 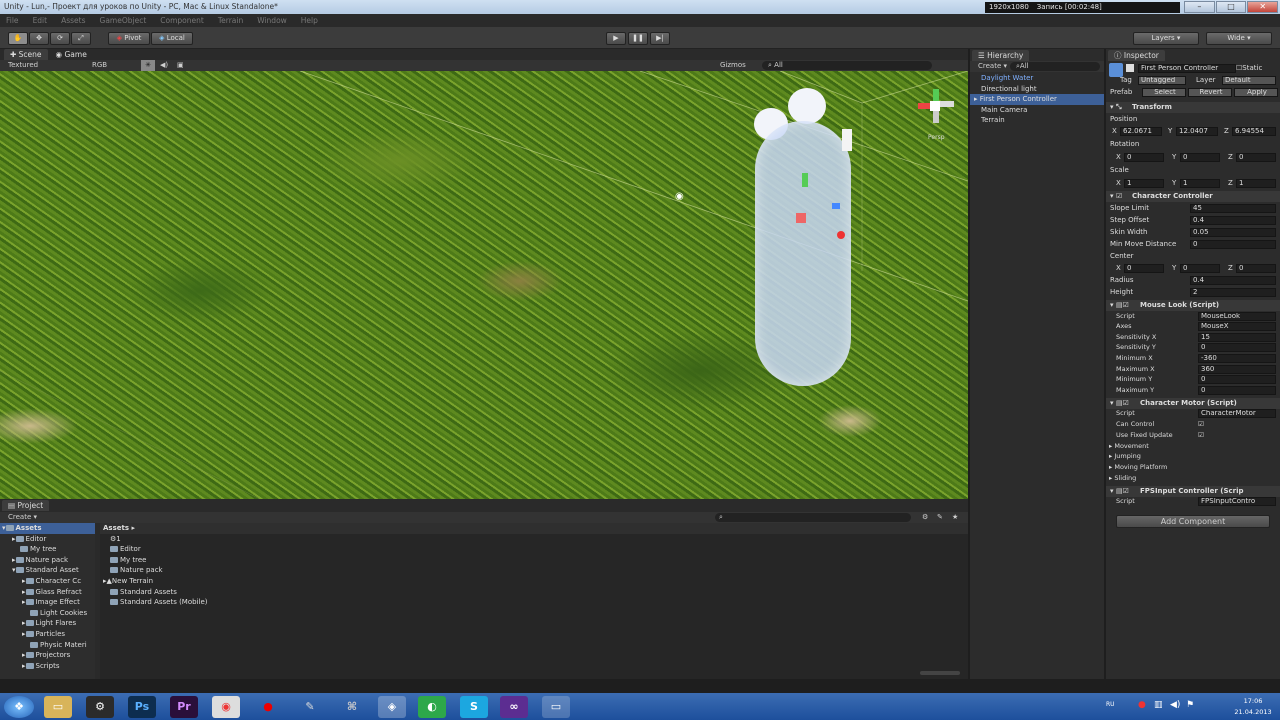 What do you see at coordinates (47, 528) in the screenshot?
I see `tree-item-assets: ▾ Assets` at bounding box center [47, 528].